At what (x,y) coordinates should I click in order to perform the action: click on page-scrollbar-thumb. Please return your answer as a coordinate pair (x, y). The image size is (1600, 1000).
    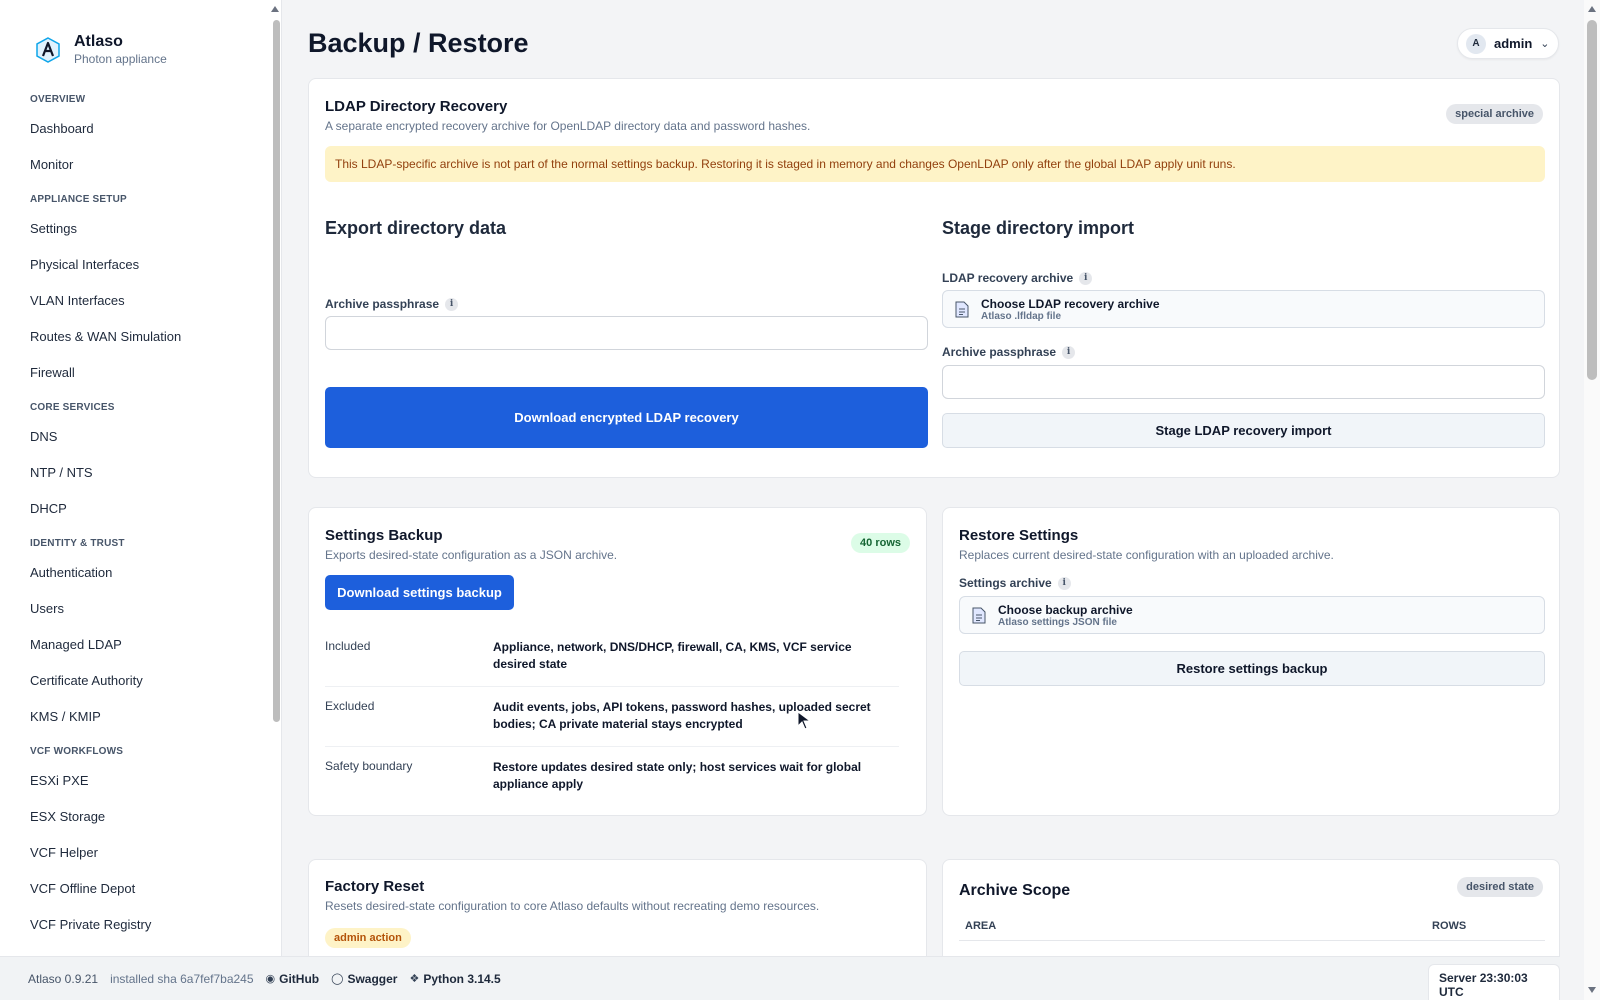
    Looking at the image, I should click on (1592, 200).